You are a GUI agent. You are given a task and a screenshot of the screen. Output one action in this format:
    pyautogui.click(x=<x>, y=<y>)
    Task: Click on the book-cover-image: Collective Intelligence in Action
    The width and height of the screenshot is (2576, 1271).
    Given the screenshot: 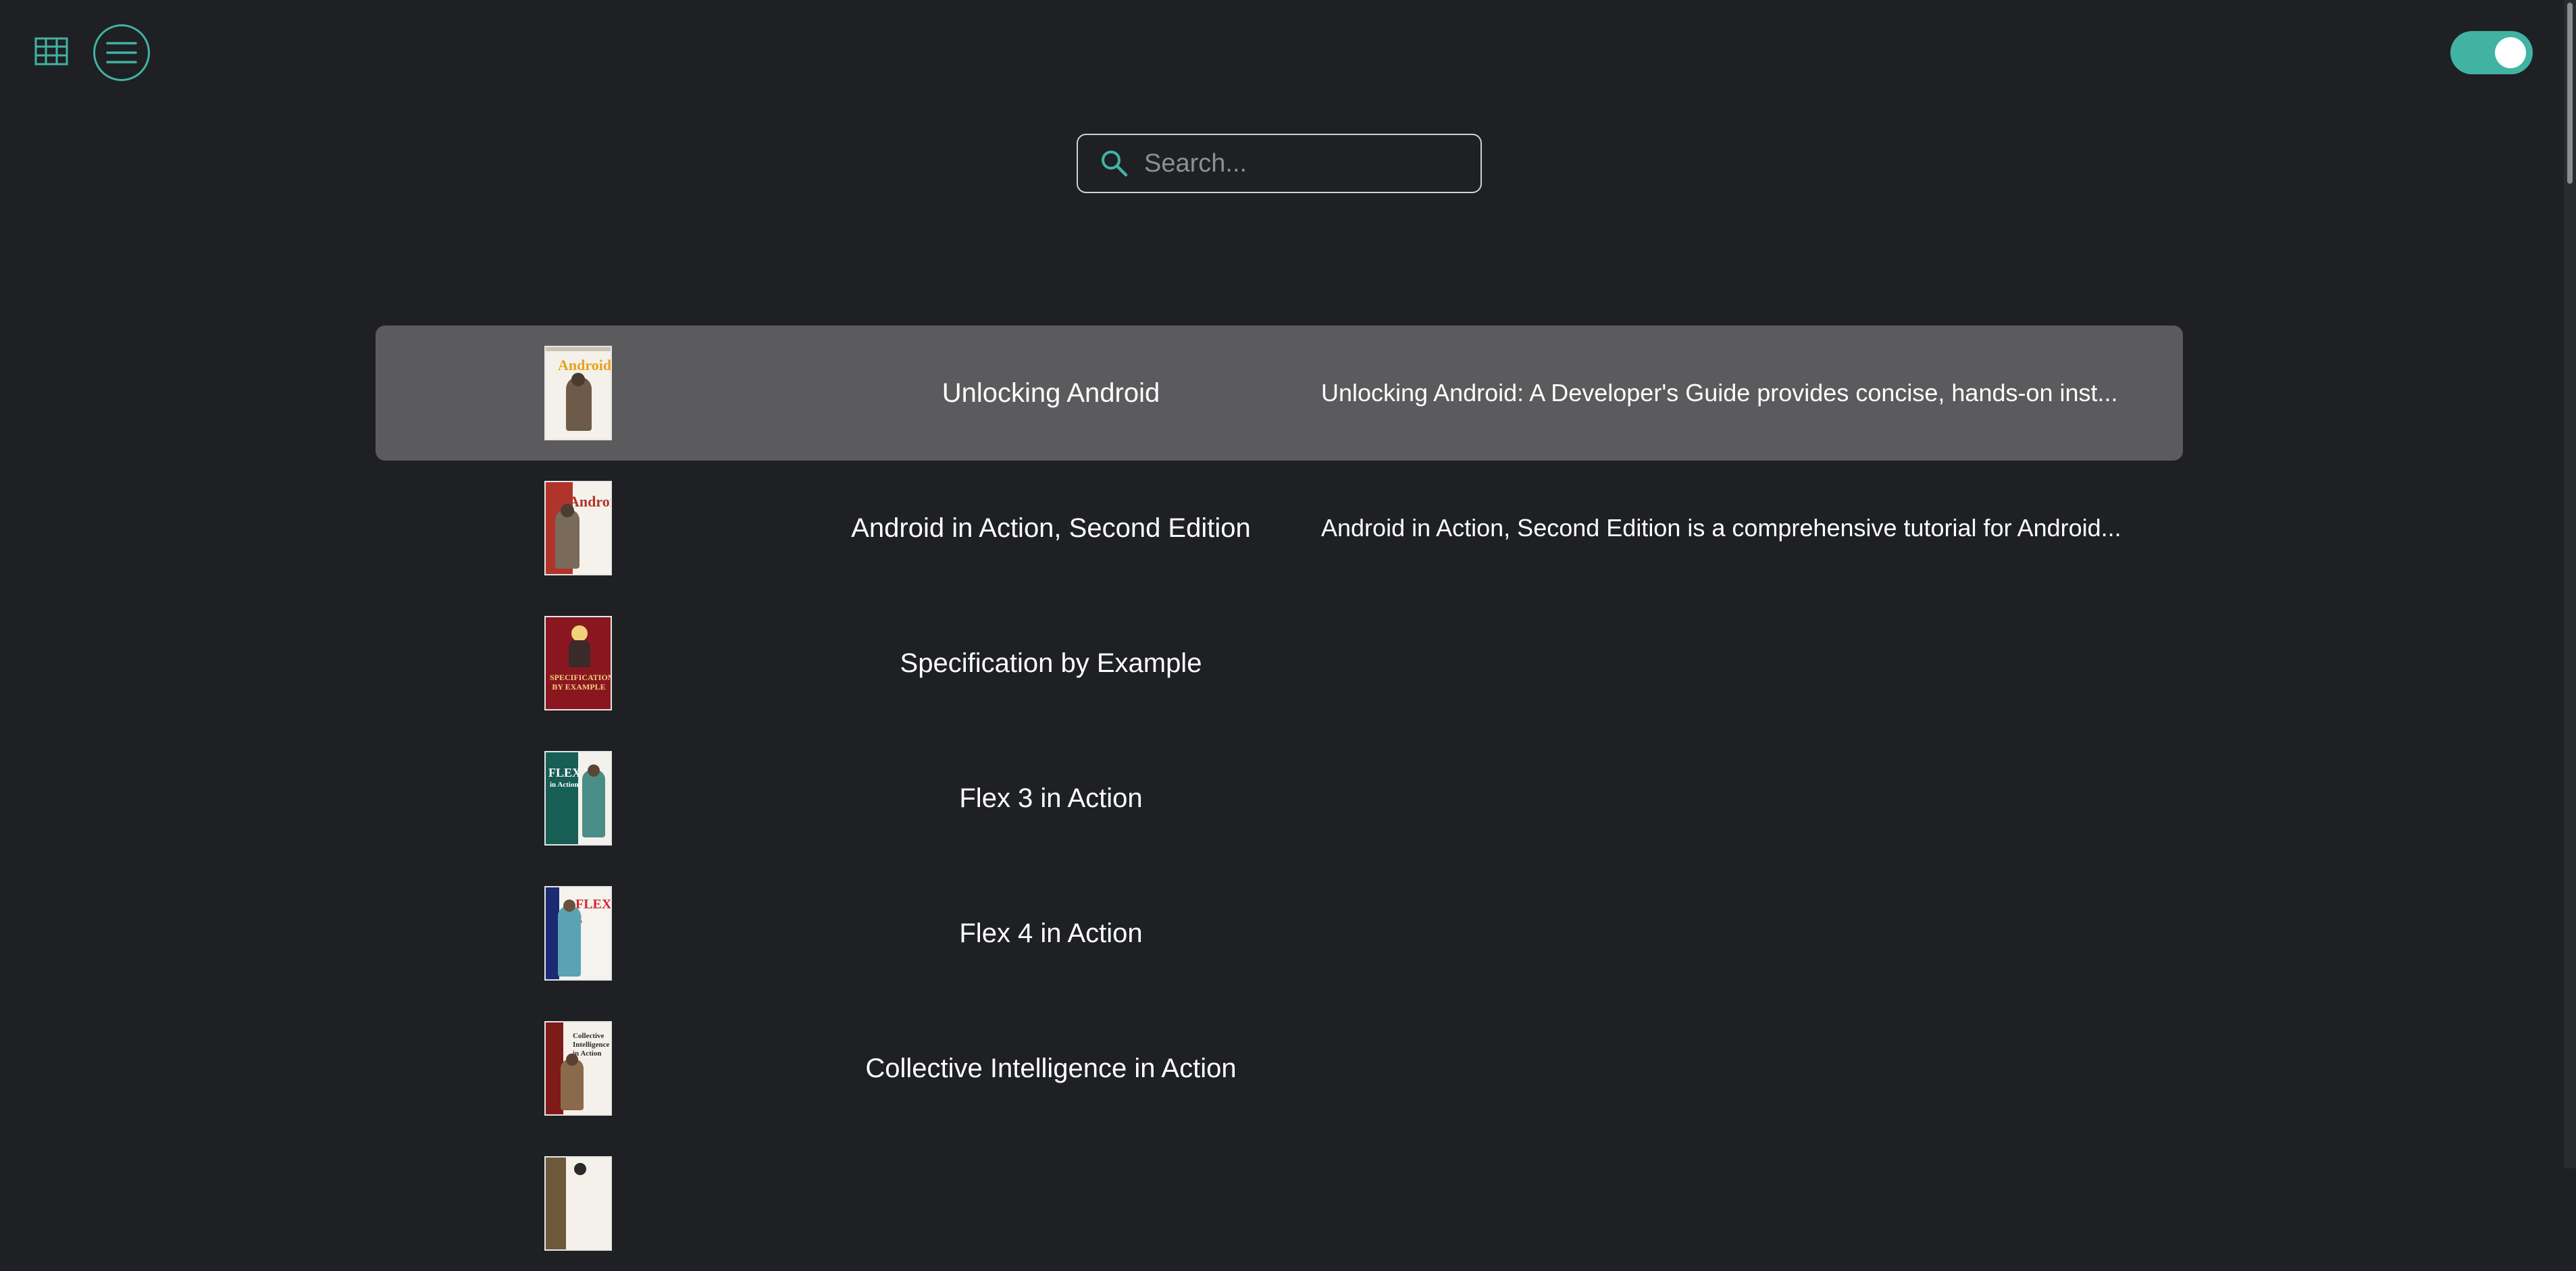 What is the action you would take?
    pyautogui.click(x=578, y=1069)
    